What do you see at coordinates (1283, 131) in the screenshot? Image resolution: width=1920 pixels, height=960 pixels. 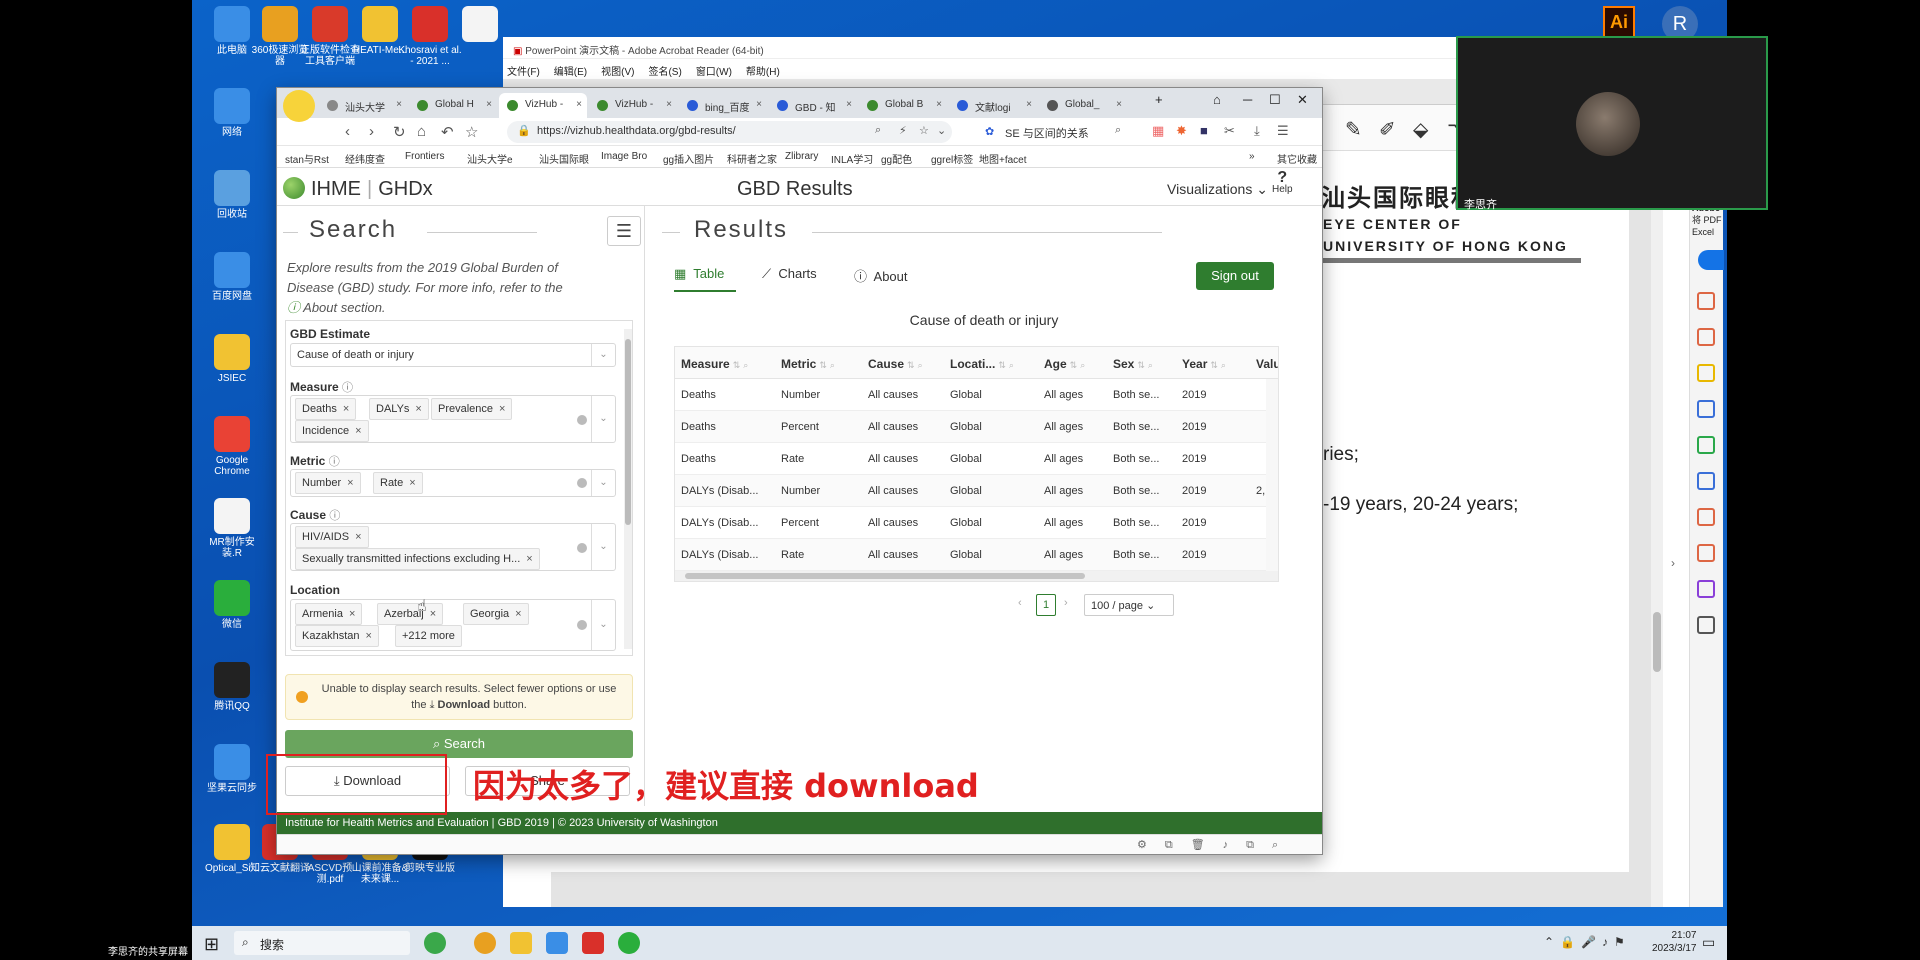 I see `browser-menu-icon: ☰` at bounding box center [1283, 131].